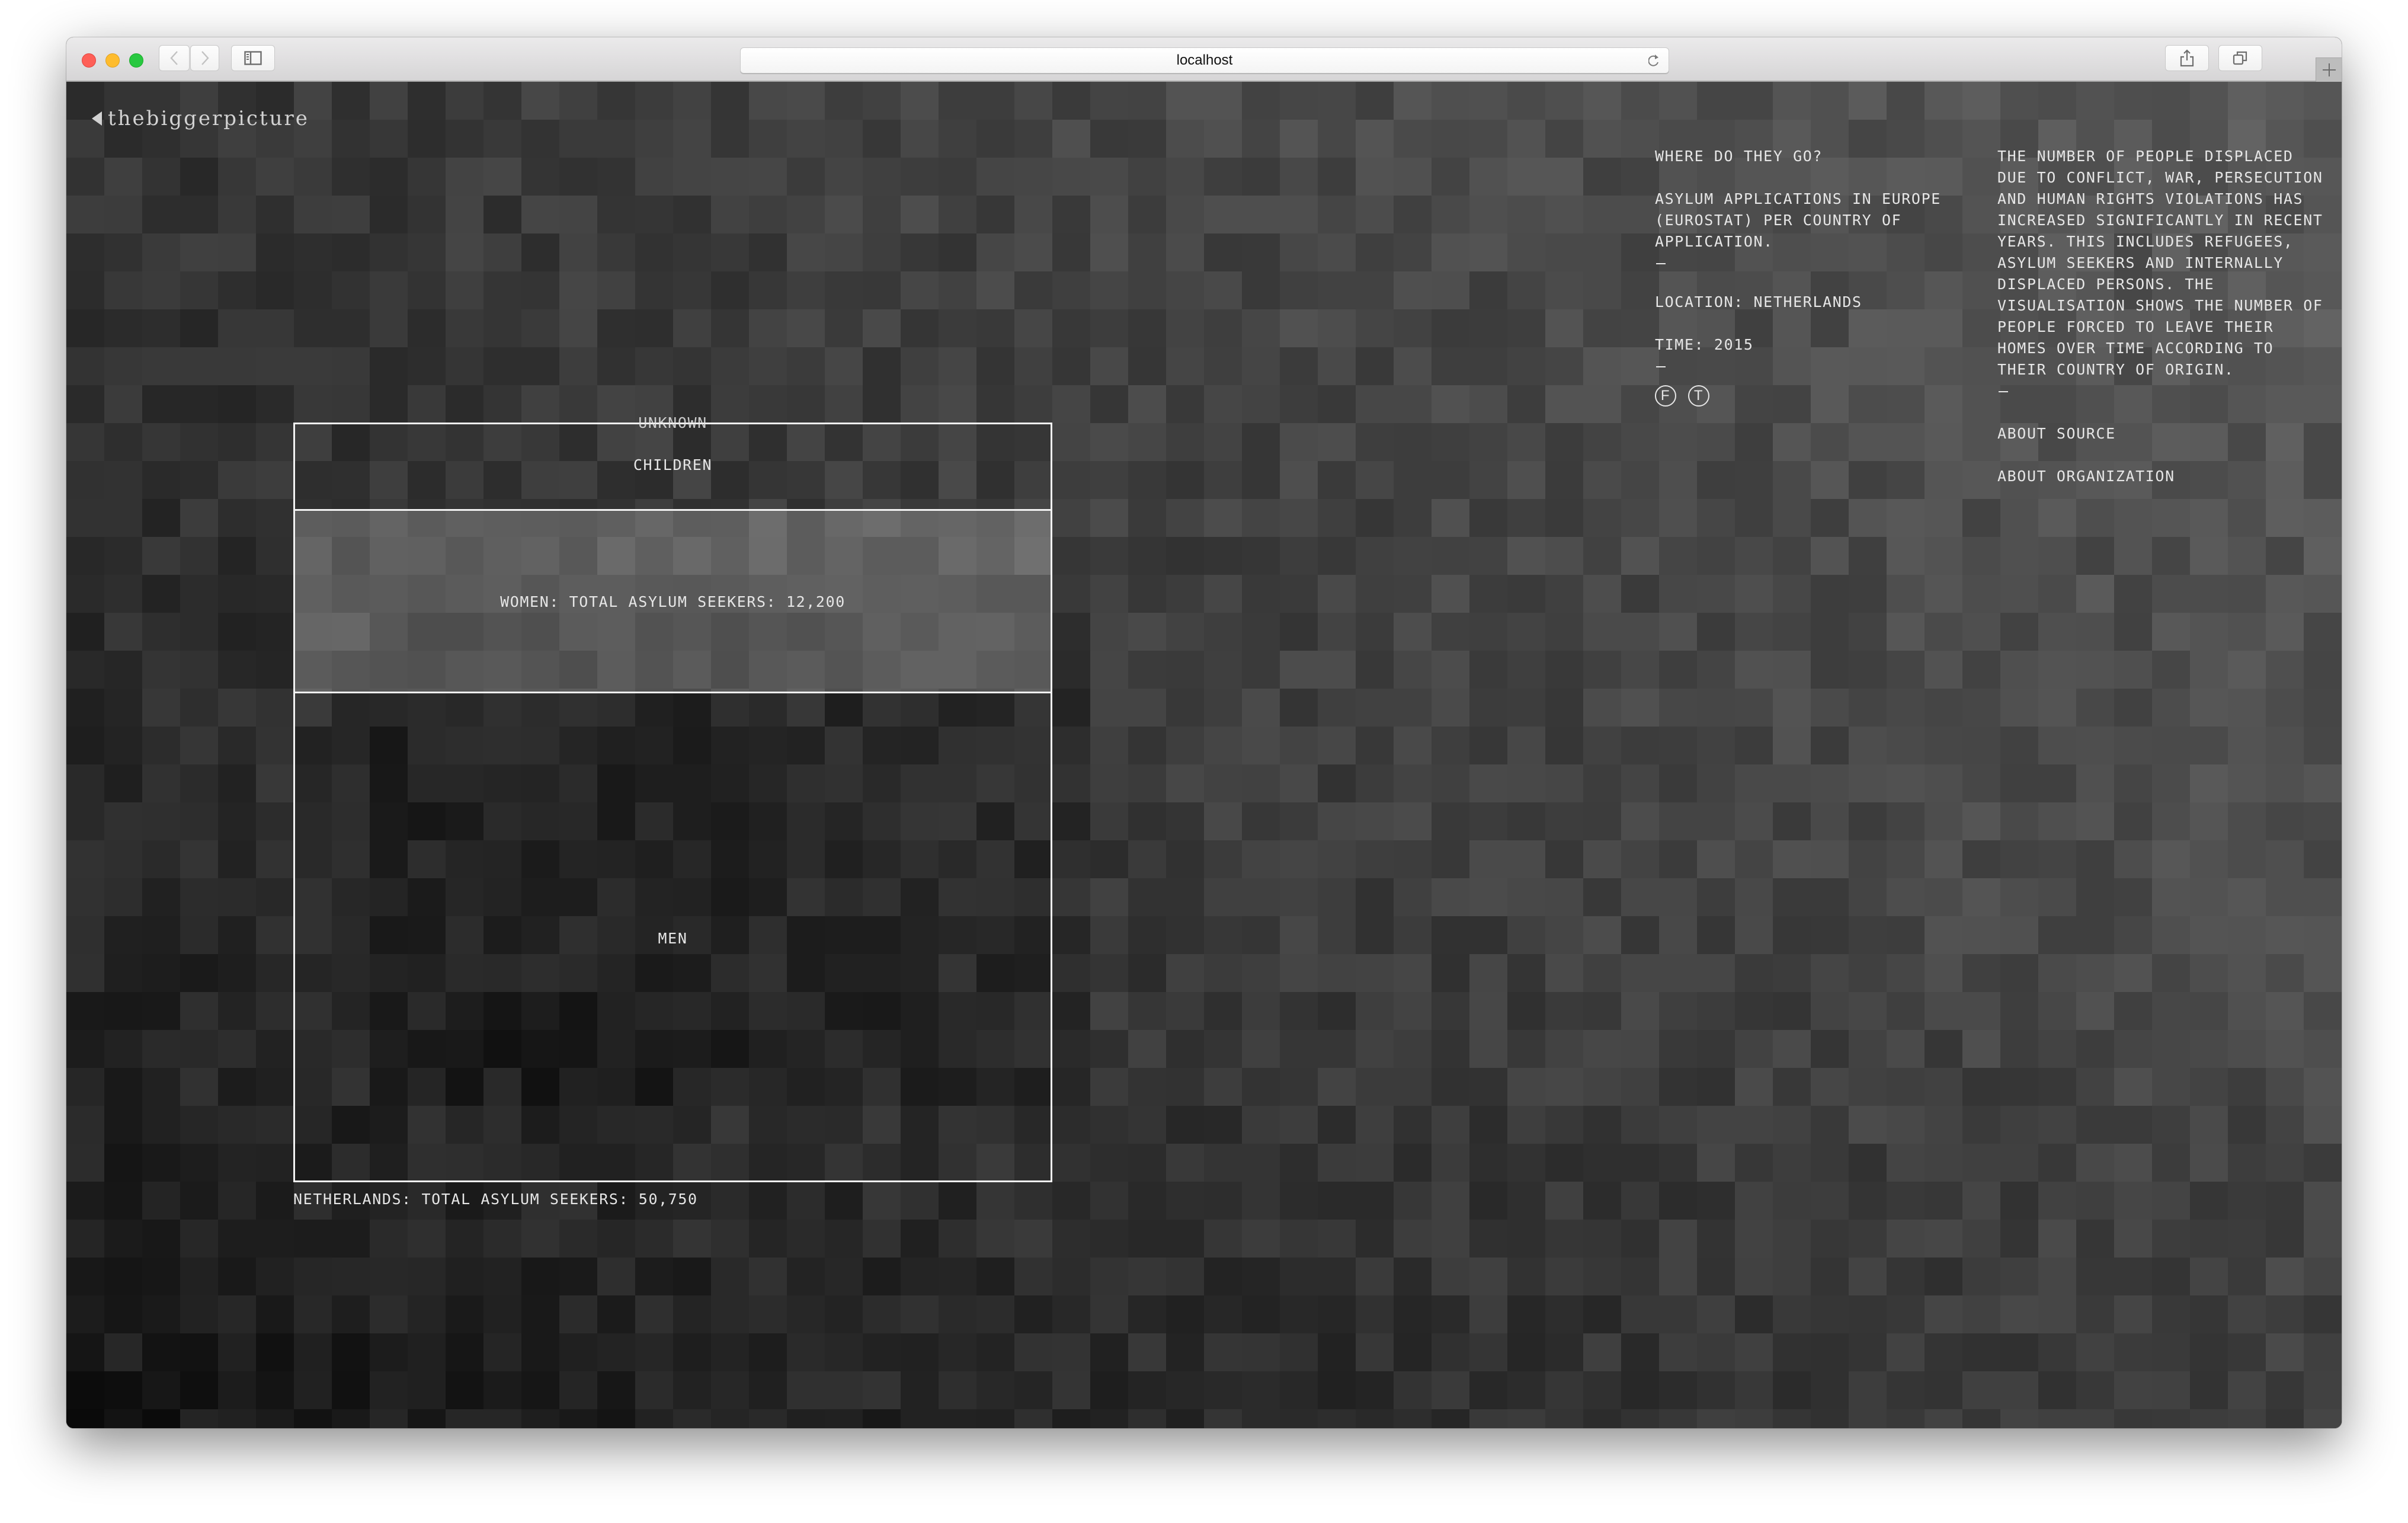 This screenshot has width=2408, height=1523. What do you see at coordinates (1698, 396) in the screenshot?
I see `twitter-icon: t` at bounding box center [1698, 396].